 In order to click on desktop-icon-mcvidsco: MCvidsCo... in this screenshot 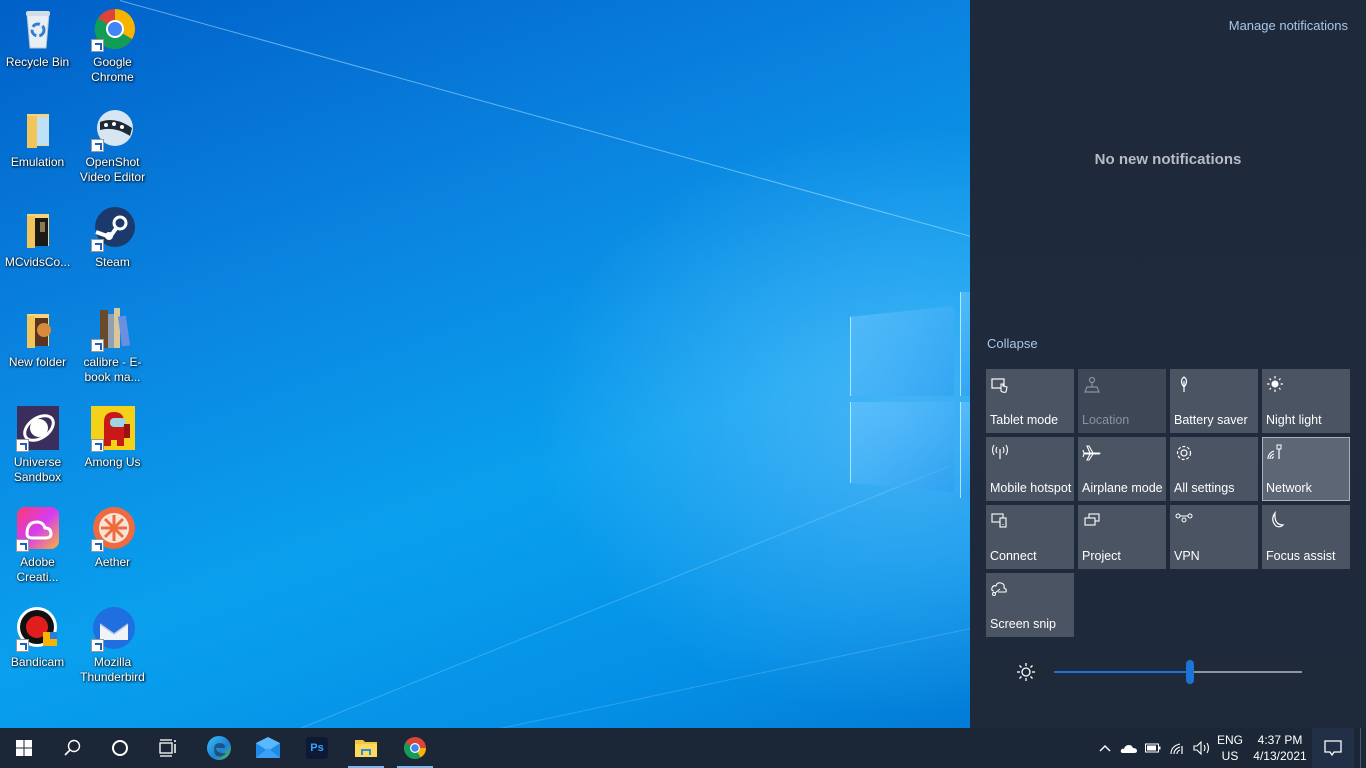, I will do `click(37, 235)`.